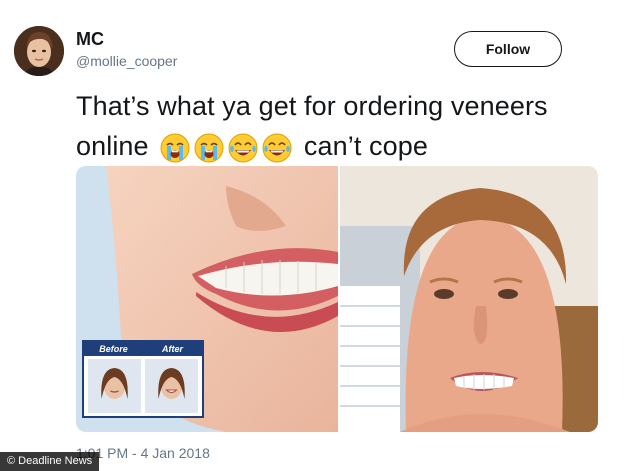 Image resolution: width=634 pixels, height=471 pixels. What do you see at coordinates (226, 148) in the screenshot?
I see `emoji-group` at bounding box center [226, 148].